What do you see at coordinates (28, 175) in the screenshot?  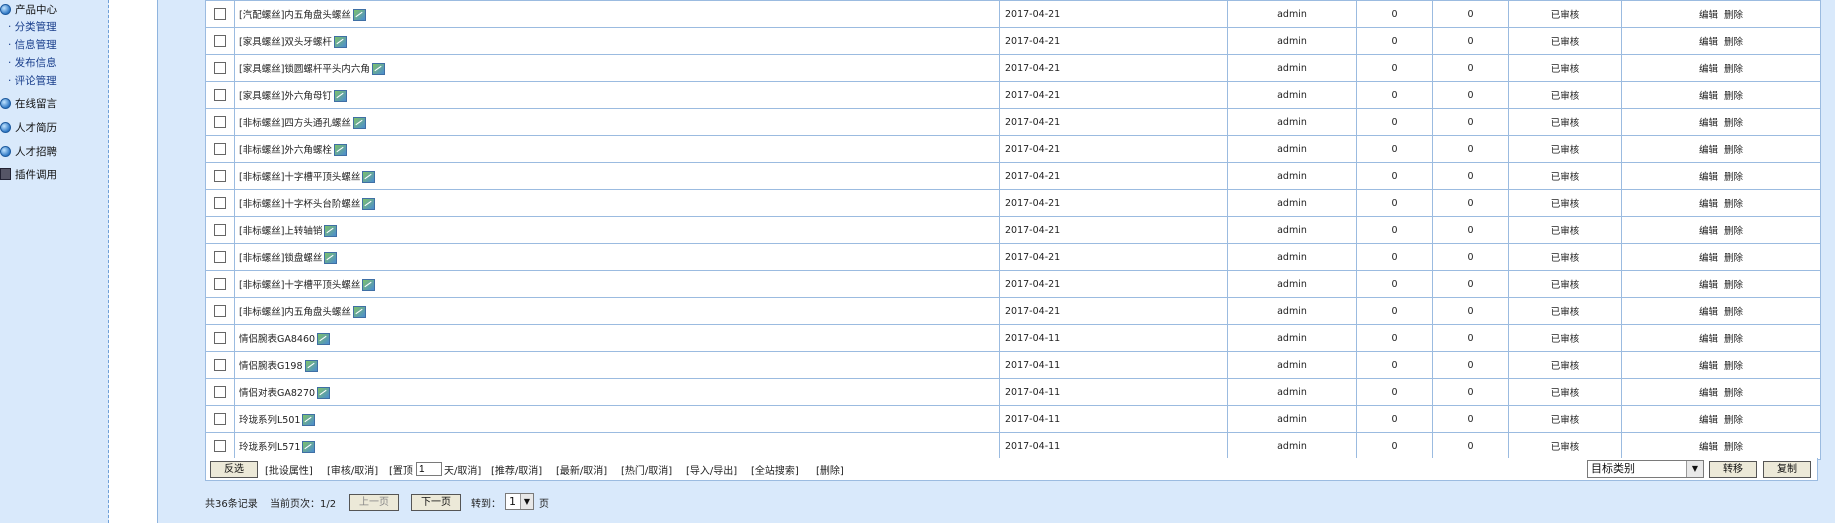 I see `sidebar-group-plugins: 插件调用` at bounding box center [28, 175].